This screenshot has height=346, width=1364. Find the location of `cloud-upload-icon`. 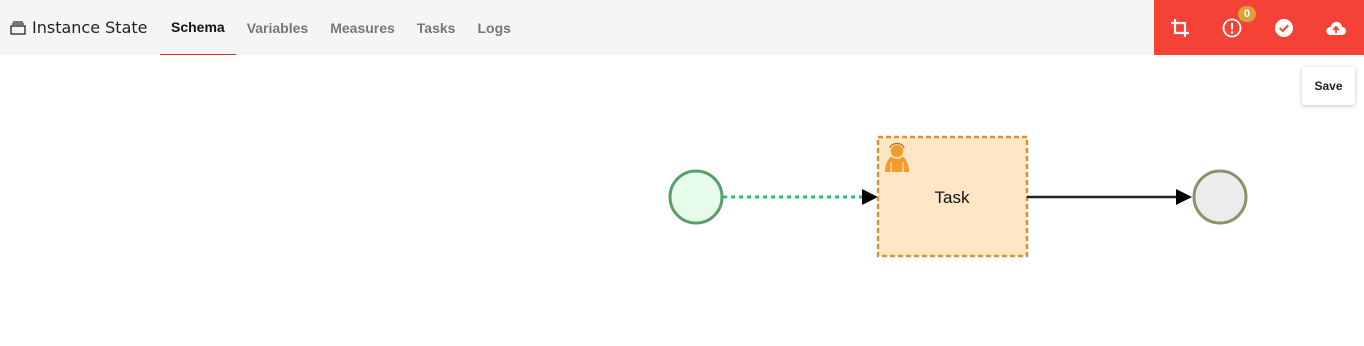

cloud-upload-icon is located at coordinates (1336, 28).